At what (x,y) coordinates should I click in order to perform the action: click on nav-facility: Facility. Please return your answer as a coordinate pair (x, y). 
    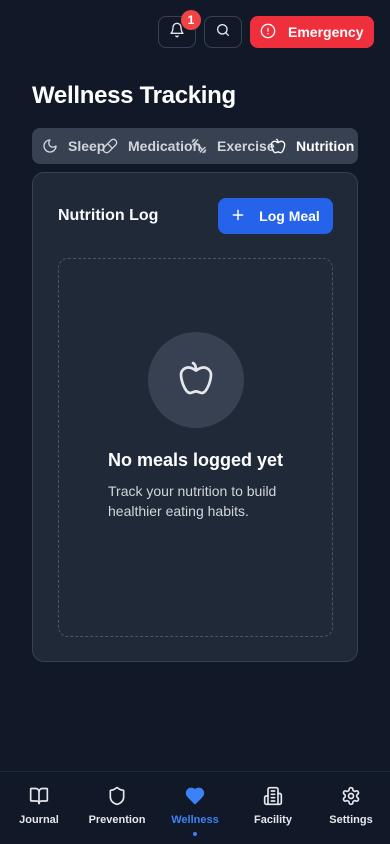
    Looking at the image, I should click on (273, 806).